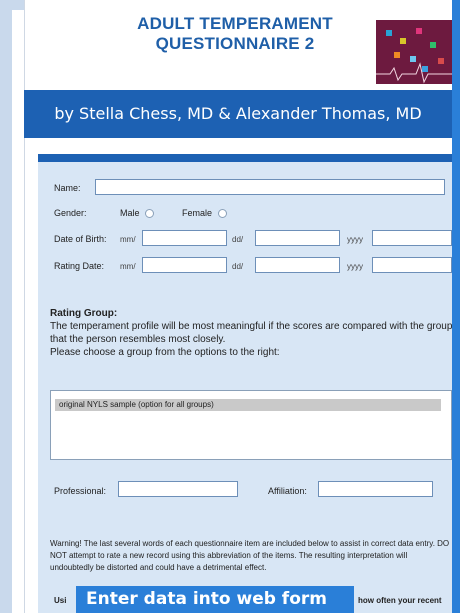 The image size is (460, 613). Describe the element at coordinates (270, 187) in the screenshot. I see `name-input` at that location.